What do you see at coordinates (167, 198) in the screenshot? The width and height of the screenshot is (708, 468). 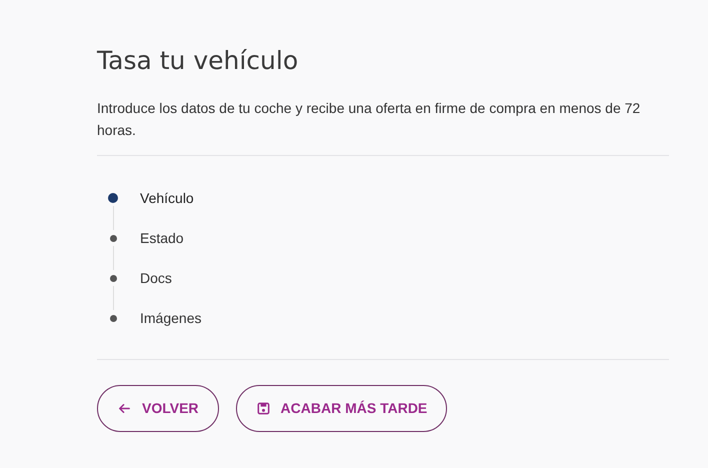 I see `step-label: Vehículo` at bounding box center [167, 198].